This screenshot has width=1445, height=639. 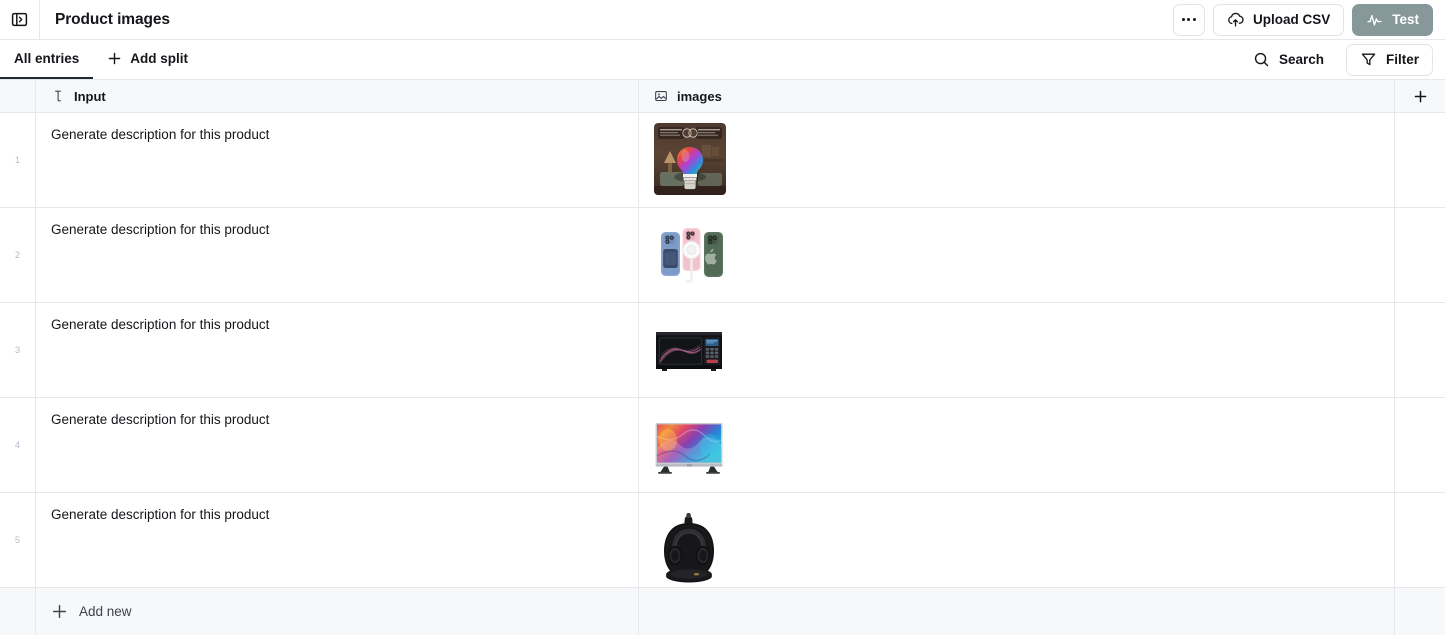 I want to click on table-row: 5 Generate description for this product, so click(x=722, y=540).